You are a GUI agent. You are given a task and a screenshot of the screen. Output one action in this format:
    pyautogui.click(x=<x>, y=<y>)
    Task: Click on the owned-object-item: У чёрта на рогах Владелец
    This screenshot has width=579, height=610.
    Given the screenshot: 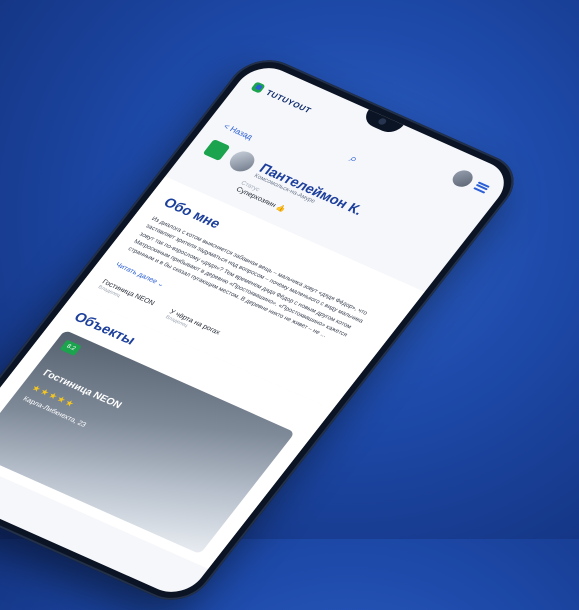 What is the action you would take?
    pyautogui.click(x=193, y=325)
    